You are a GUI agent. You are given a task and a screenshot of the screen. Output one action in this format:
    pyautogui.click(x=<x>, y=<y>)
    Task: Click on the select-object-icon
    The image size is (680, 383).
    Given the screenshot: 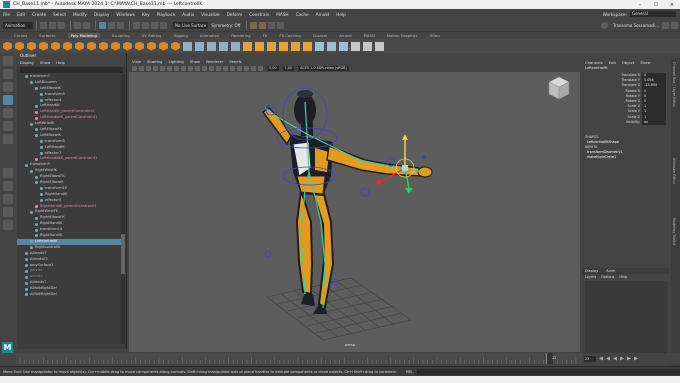 What is the action you would take?
    pyautogui.click(x=111, y=25)
    